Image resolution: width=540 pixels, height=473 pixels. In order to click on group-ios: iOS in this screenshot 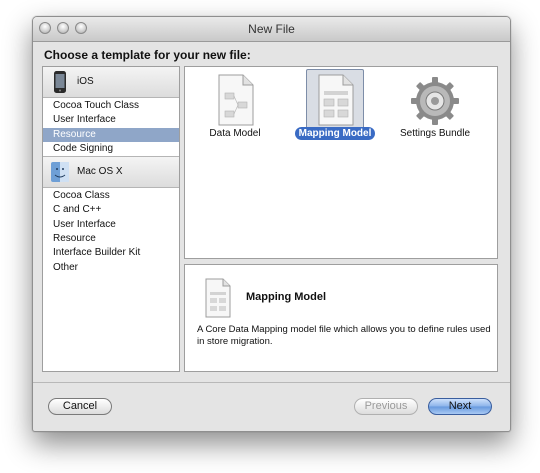, I will do `click(111, 82)`.